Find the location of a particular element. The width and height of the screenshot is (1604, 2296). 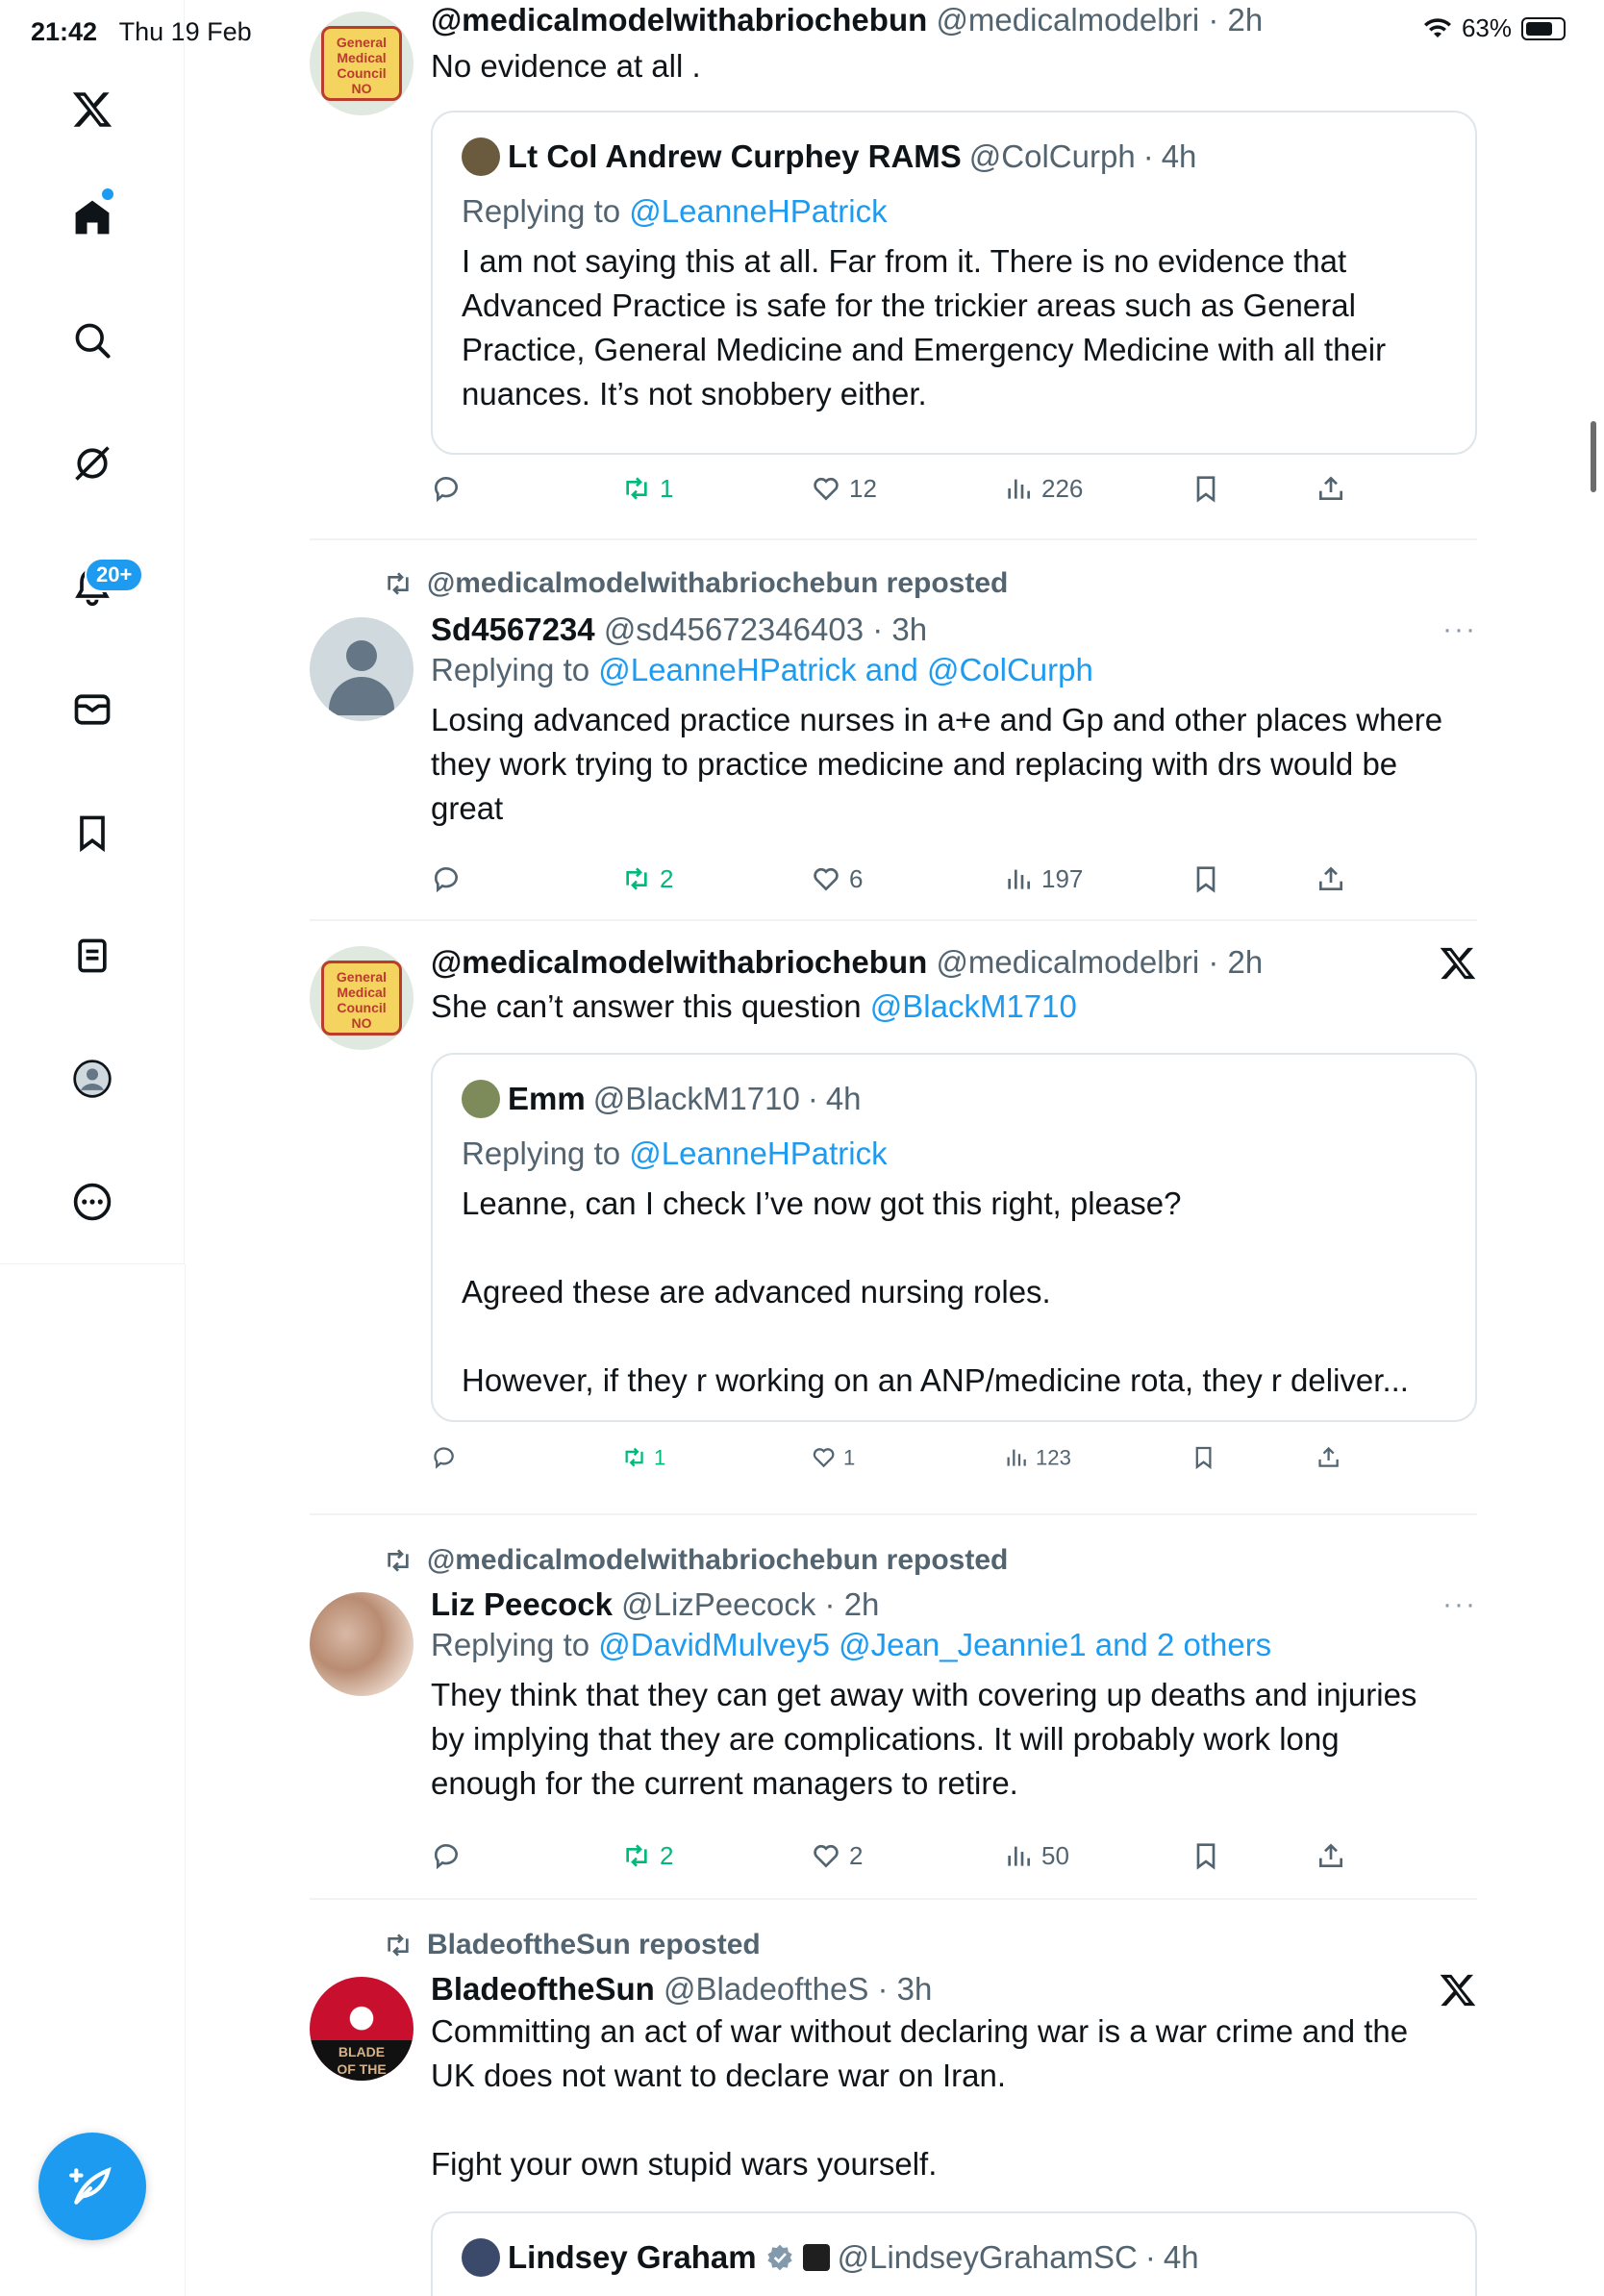

view-count: 197 is located at coordinates (1062, 878).